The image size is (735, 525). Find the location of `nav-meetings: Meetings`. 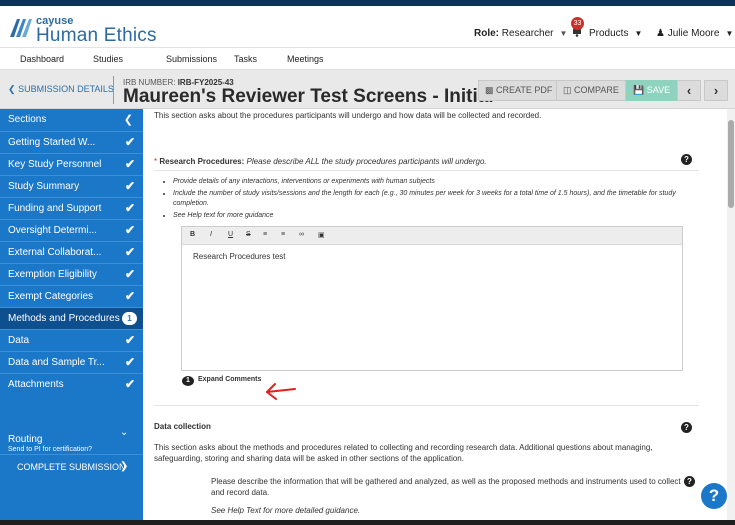

nav-meetings: Meetings is located at coordinates (305, 59).